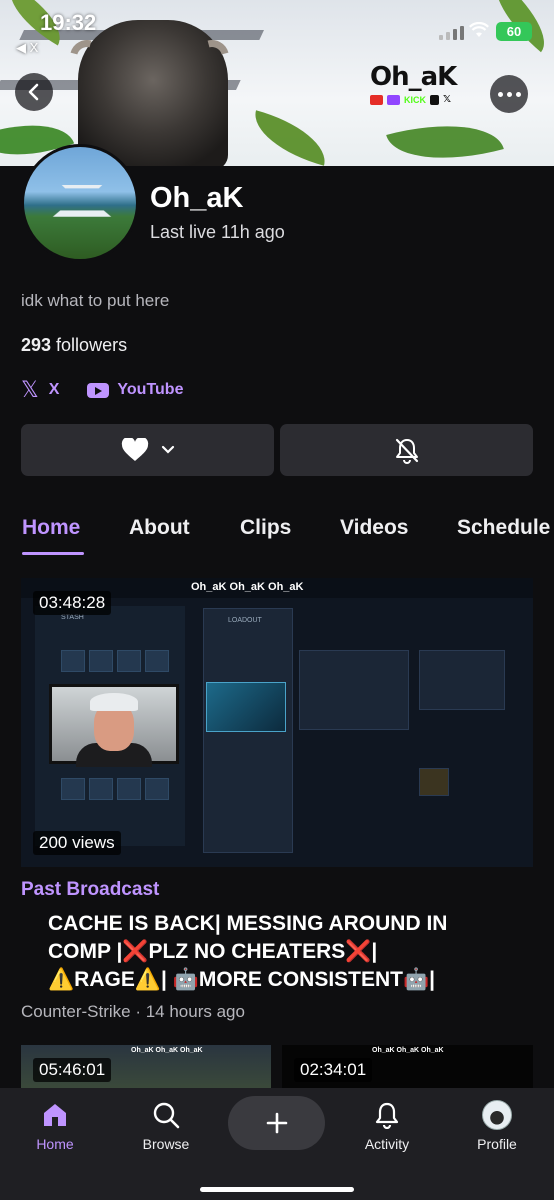 This screenshot has height=1200, width=554. I want to click on nav-profile-label: Profile, so click(497, 1144).